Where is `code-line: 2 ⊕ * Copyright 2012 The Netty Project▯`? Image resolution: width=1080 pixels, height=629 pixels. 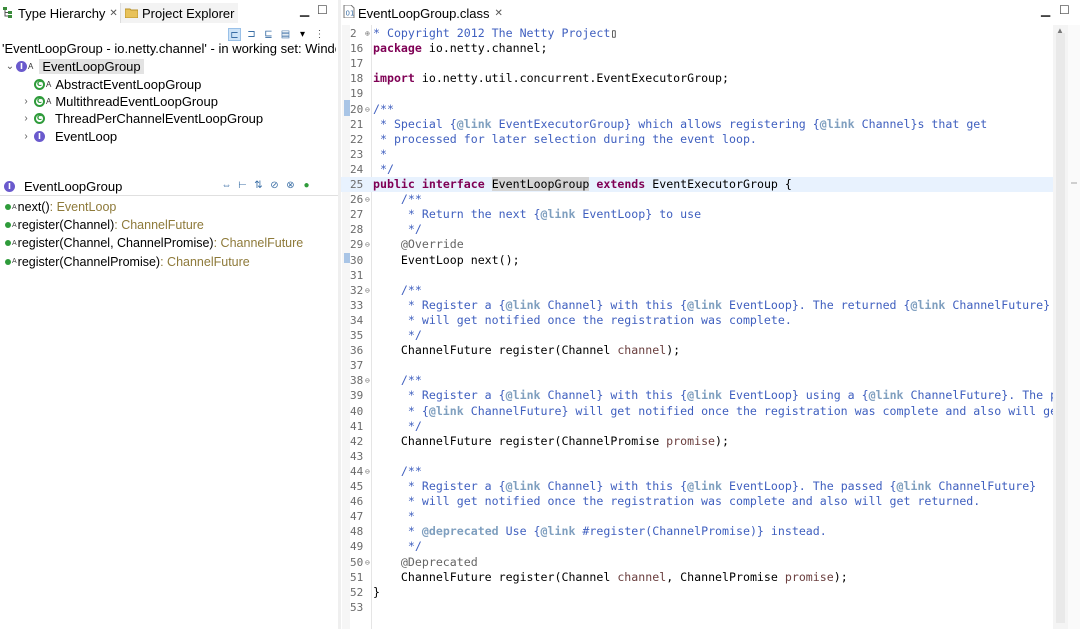
code-line: 2 ⊕ * Copyright 2012 The Netty Project▯ is located at coordinates (697, 33).